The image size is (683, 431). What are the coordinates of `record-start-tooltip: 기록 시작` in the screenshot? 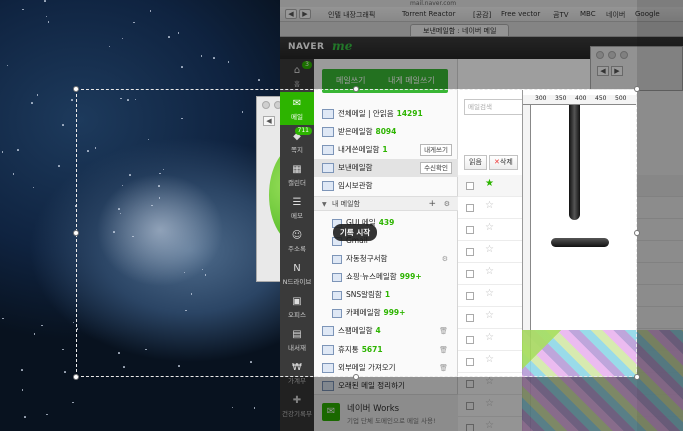 It's located at (355, 232).